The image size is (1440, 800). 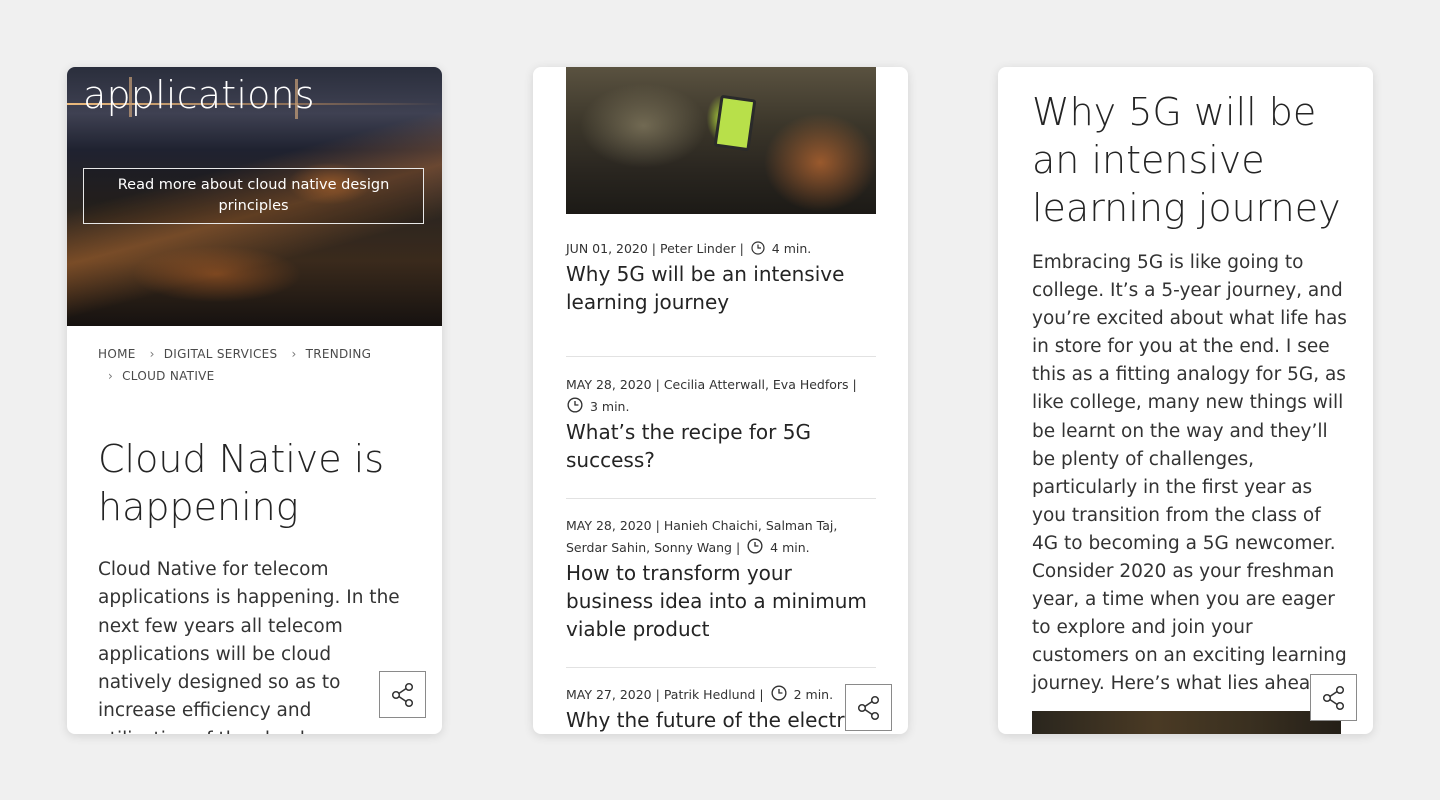 What do you see at coordinates (1186, 722) in the screenshot?
I see `article-image` at bounding box center [1186, 722].